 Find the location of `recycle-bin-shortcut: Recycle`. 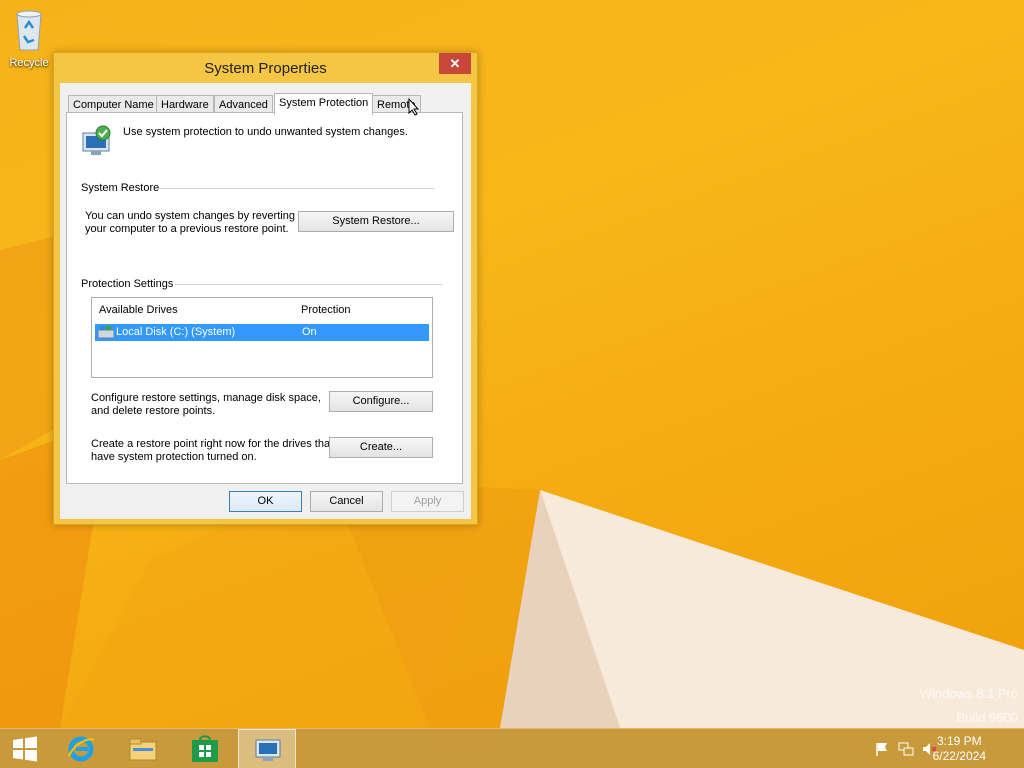

recycle-bin-shortcut: Recycle is located at coordinates (29, 37).